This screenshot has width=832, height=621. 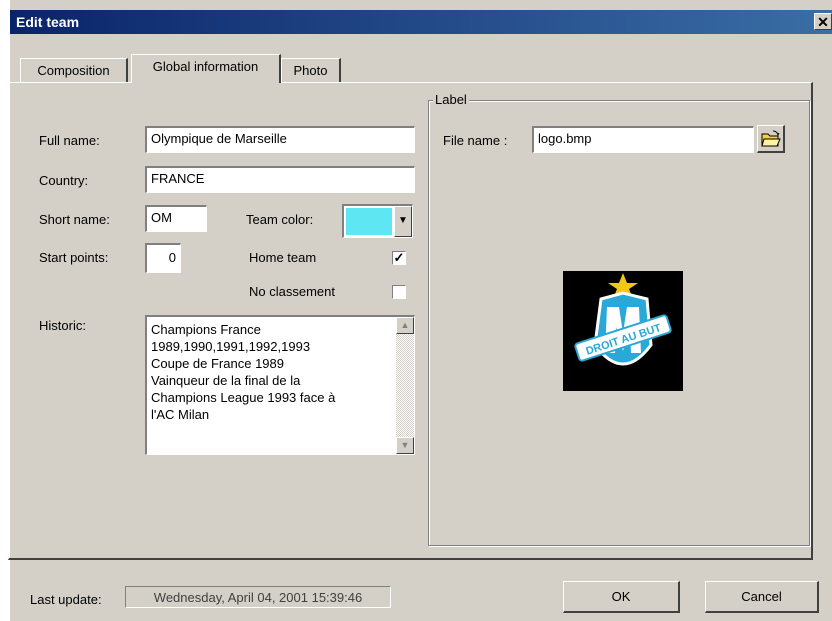 What do you see at coordinates (74, 219) in the screenshot?
I see `short-name-label: Short name:` at bounding box center [74, 219].